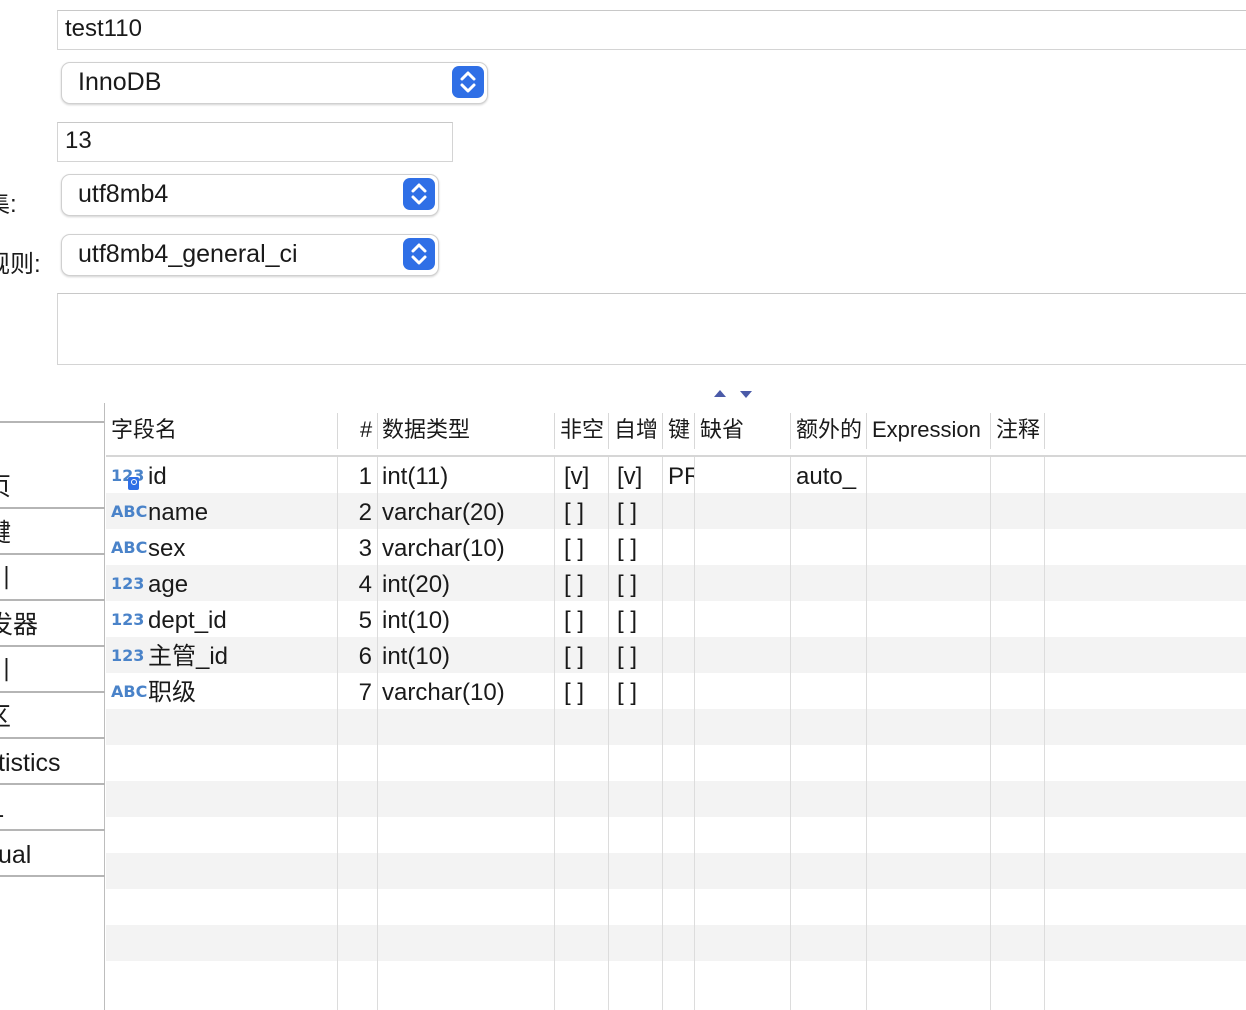  What do you see at coordinates (629, 475) in the screenshot?
I see `auto-increment-checkbox: [v]` at bounding box center [629, 475].